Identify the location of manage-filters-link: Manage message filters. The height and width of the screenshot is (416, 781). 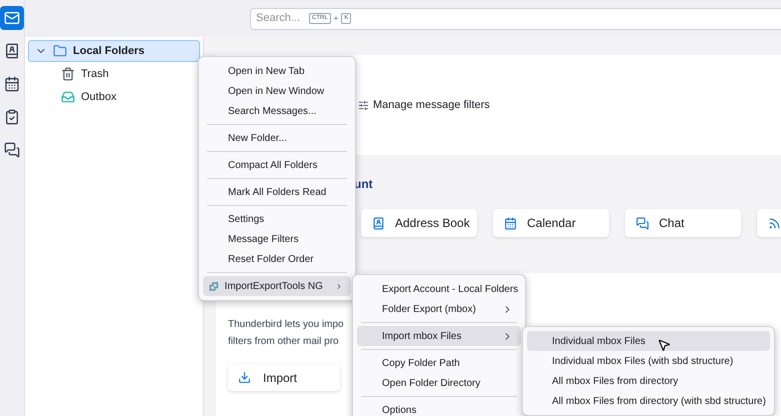
(431, 105).